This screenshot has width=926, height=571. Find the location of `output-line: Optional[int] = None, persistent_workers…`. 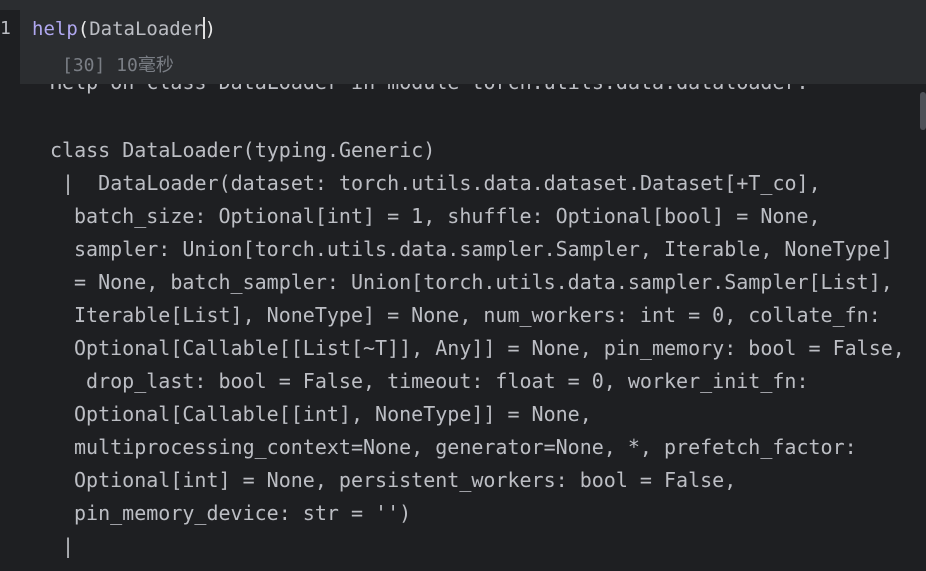

output-line: Optional[int] = None, persistent_workers… is located at coordinates (405, 480).